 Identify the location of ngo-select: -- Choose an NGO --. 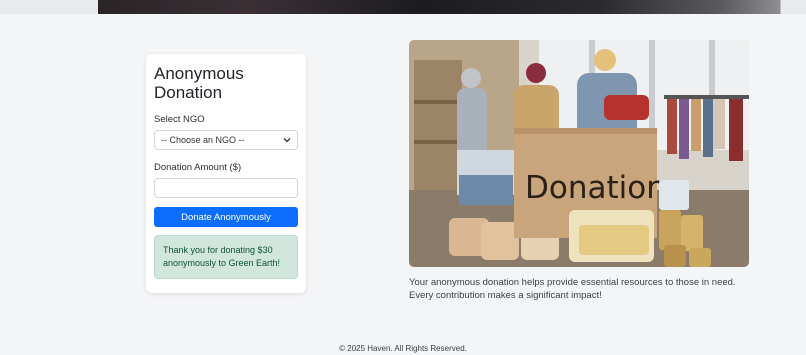
(226, 140).